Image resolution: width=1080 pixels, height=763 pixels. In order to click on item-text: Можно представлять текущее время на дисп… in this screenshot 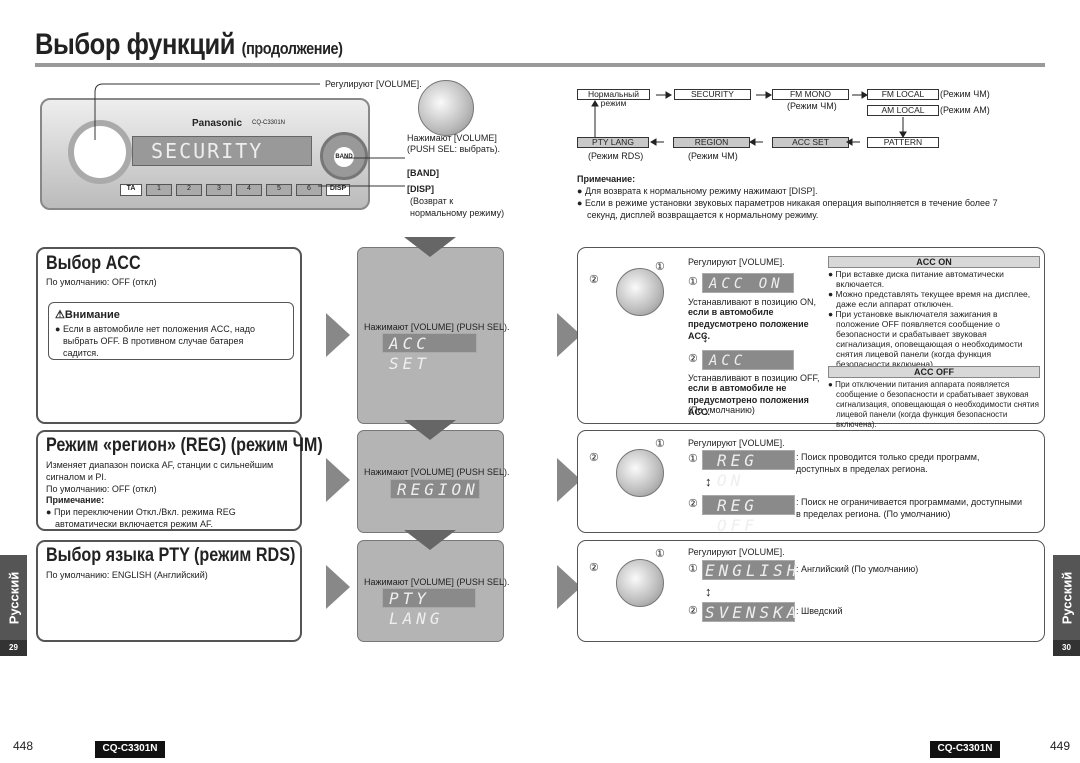, I will do `click(933, 299)`.